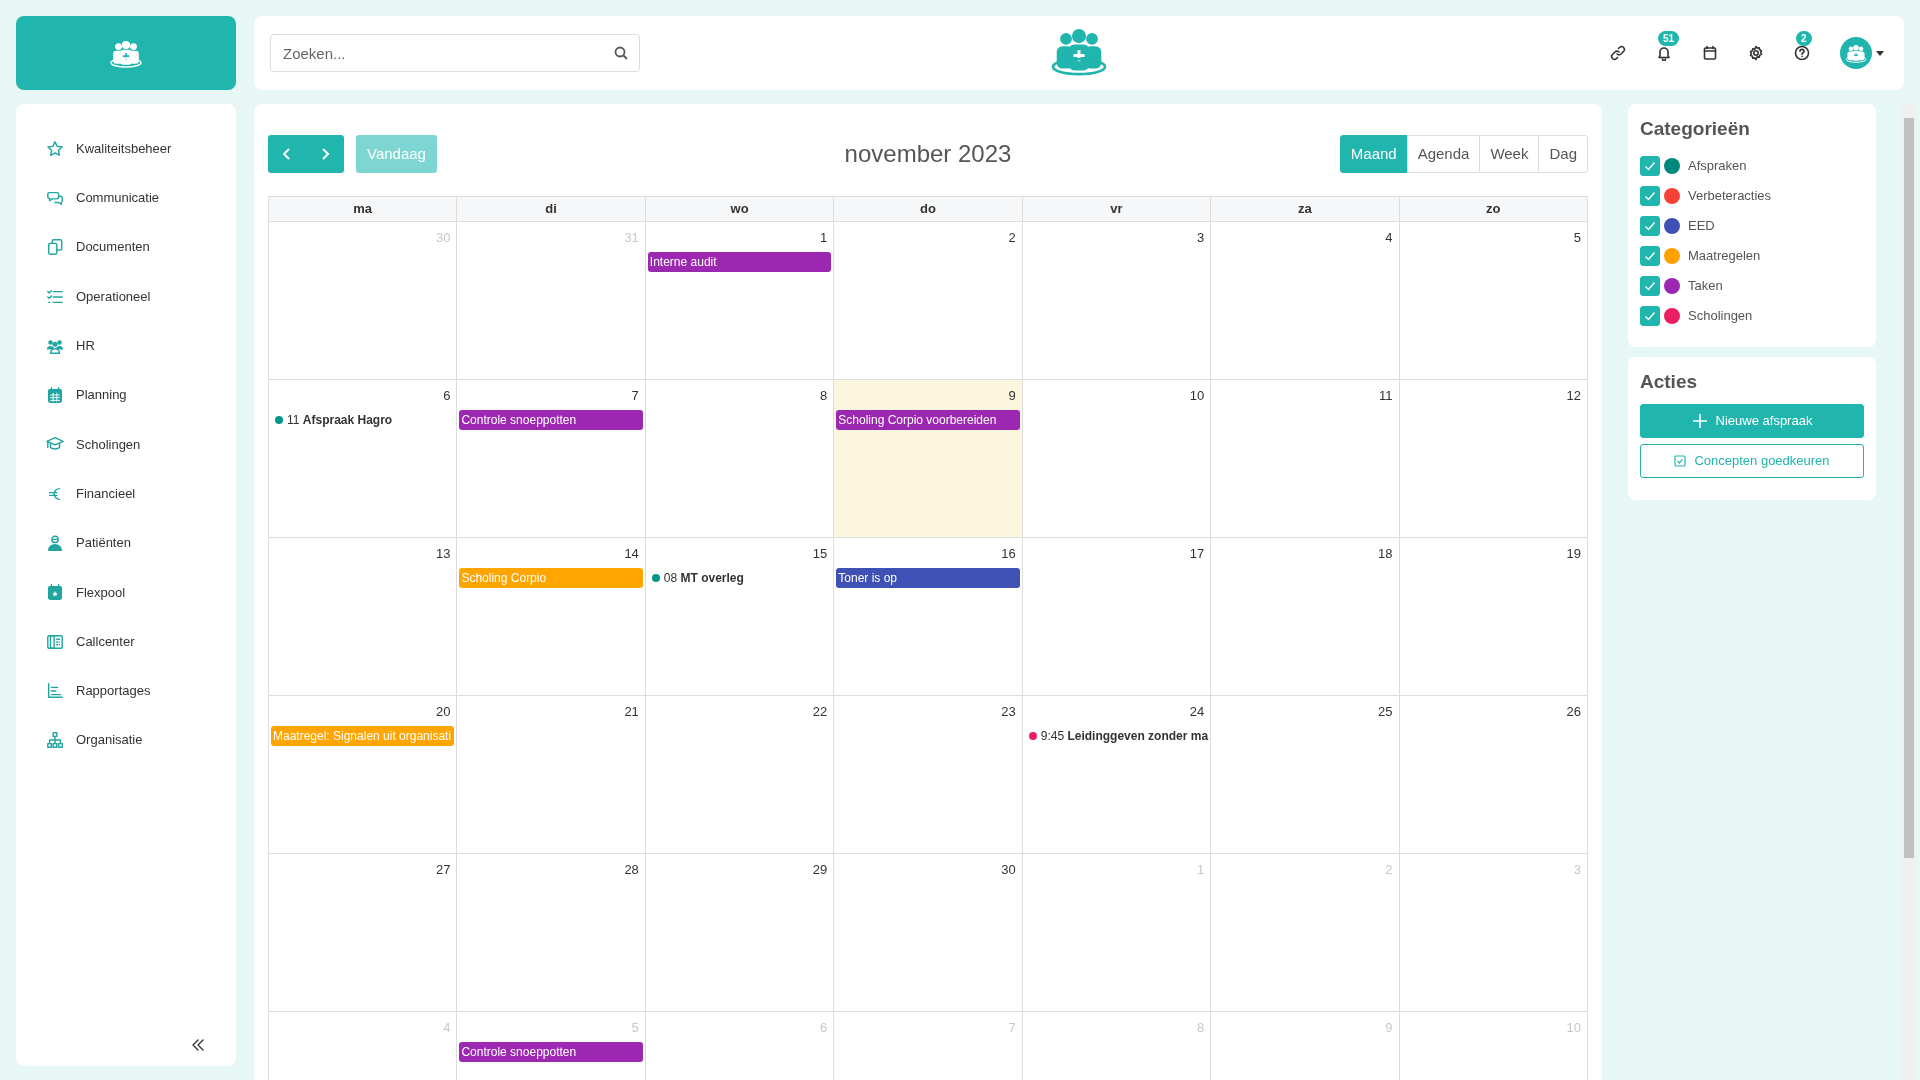 The width and height of the screenshot is (1920, 1080). Describe the element at coordinates (126, 149) in the screenshot. I see `sidebar-item: Kwaliteitsbeheer` at that location.